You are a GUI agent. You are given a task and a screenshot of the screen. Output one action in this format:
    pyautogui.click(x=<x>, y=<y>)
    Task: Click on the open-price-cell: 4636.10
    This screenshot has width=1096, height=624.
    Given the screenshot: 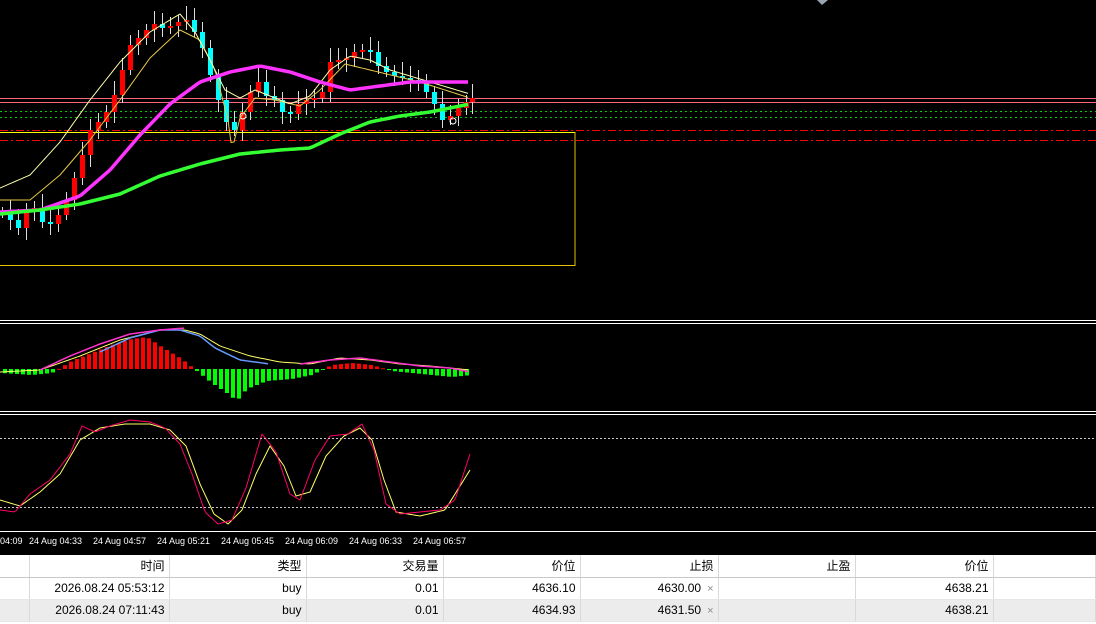 What is the action you would take?
    pyautogui.click(x=512, y=588)
    